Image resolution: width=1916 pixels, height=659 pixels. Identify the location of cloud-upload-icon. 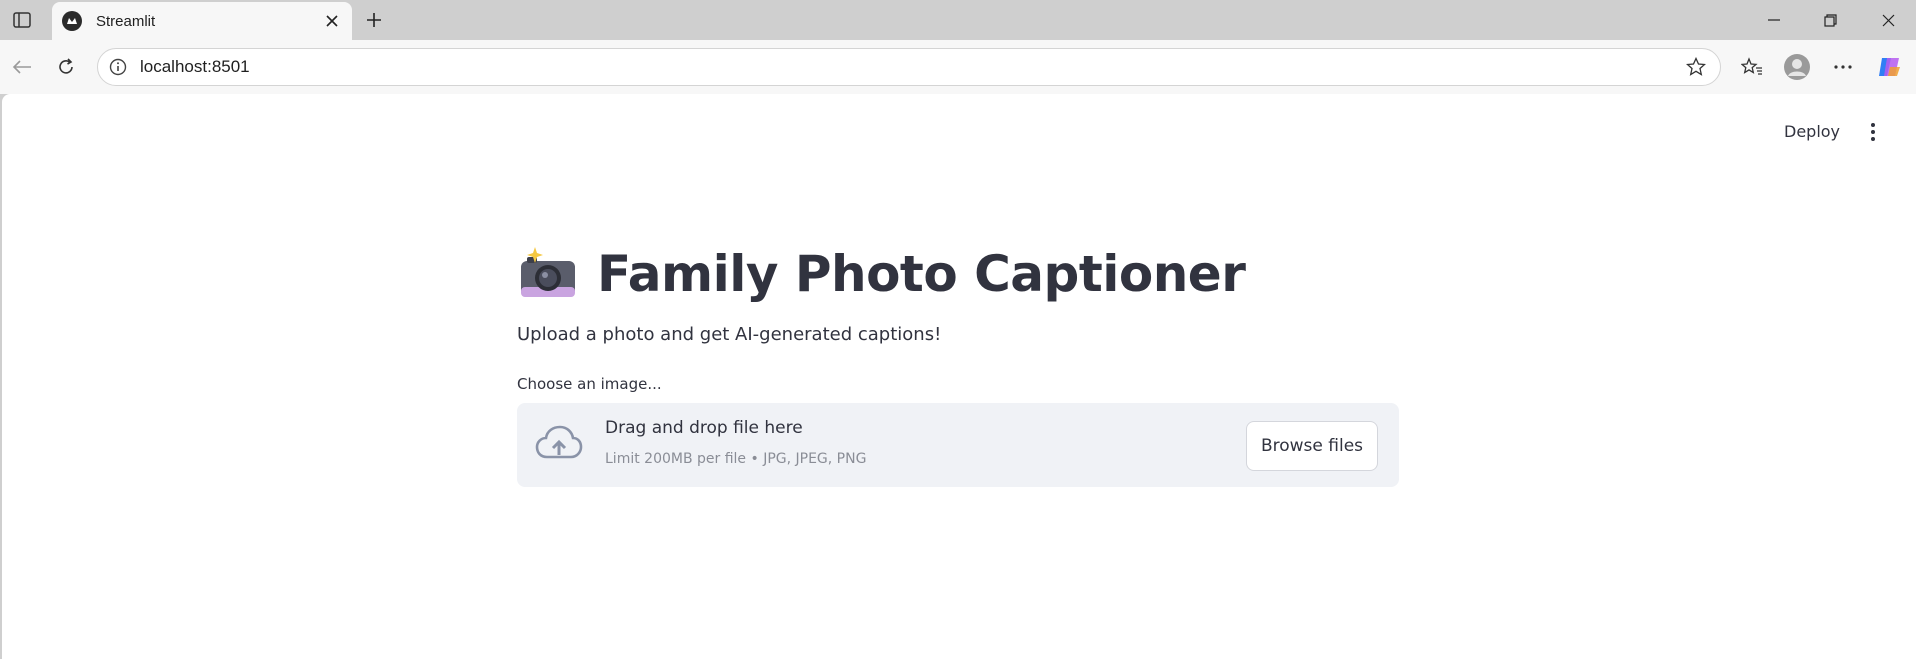
(559, 442).